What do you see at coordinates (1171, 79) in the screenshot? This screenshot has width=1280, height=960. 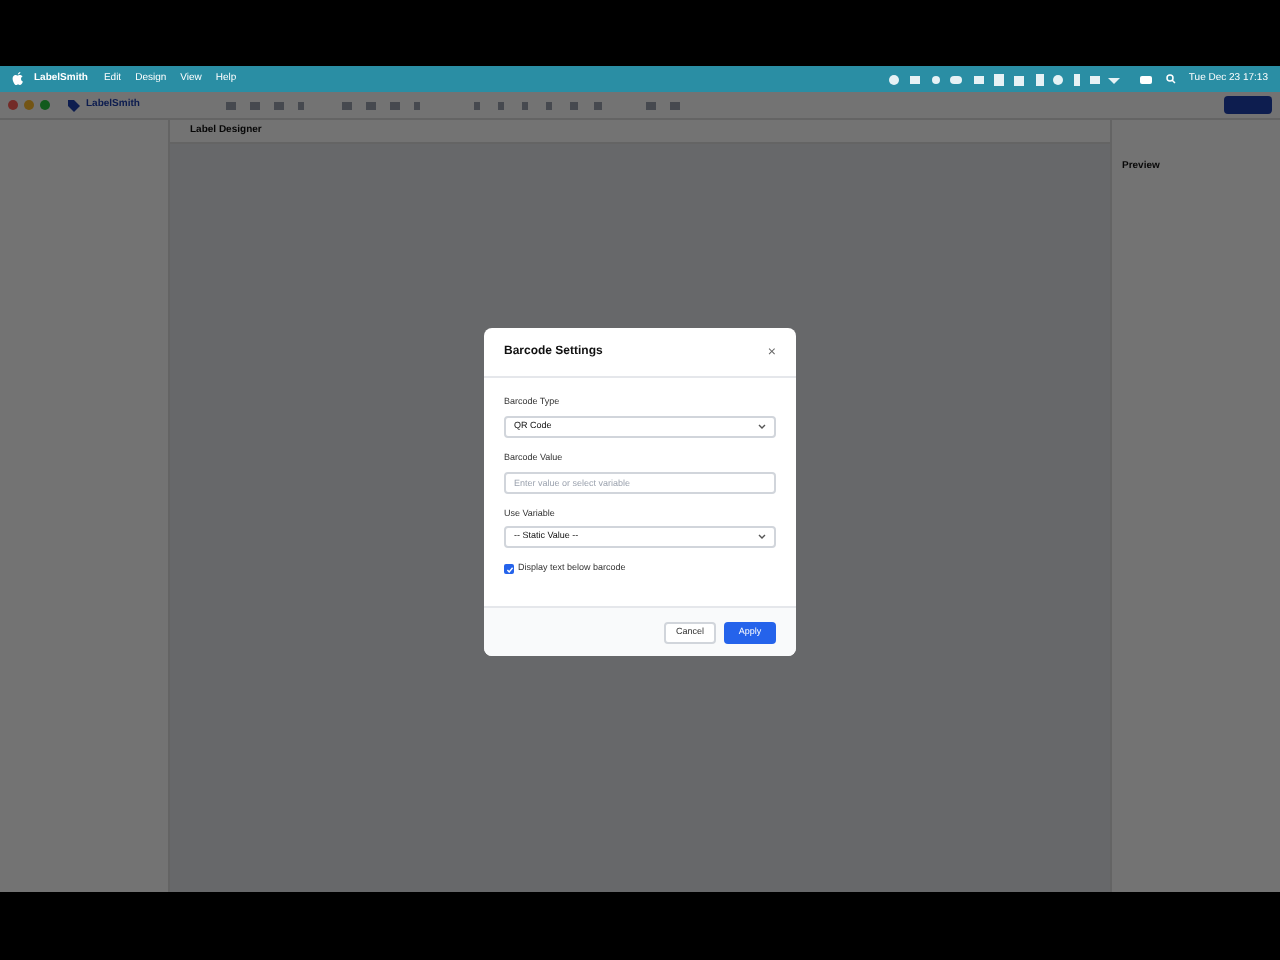 I see `search-icon` at bounding box center [1171, 79].